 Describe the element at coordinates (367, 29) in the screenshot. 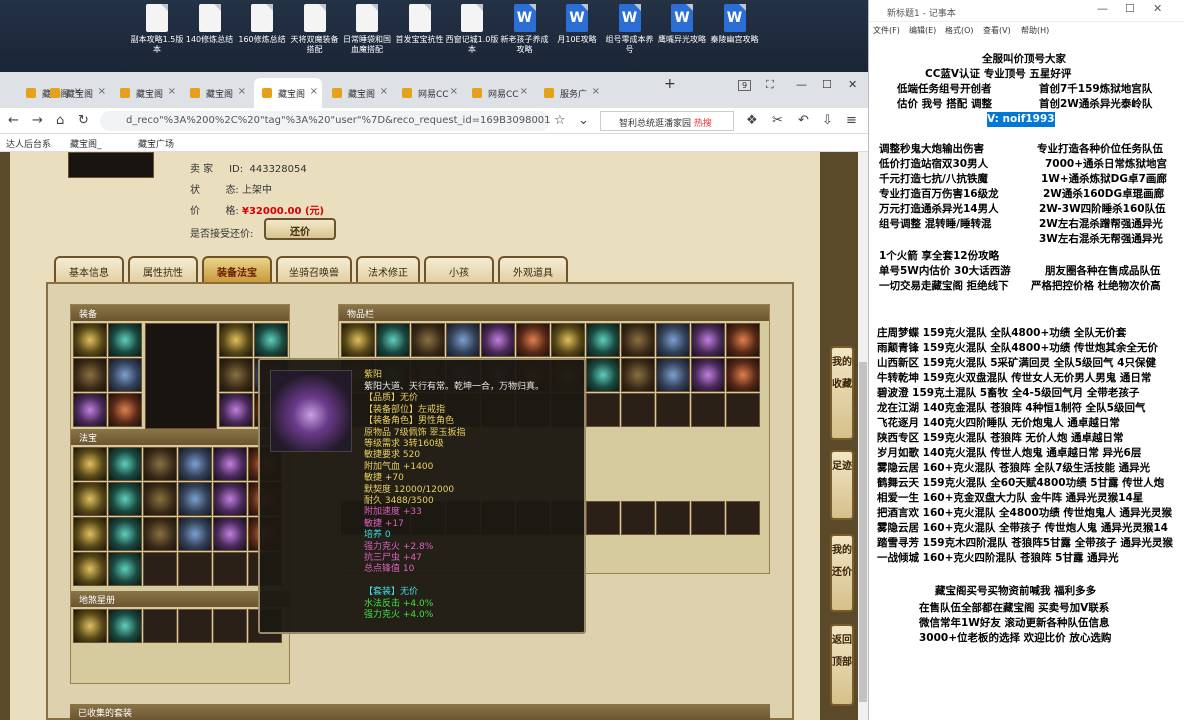

I see `desktop-icon: 日常睡袋和国血魔搭配` at that location.